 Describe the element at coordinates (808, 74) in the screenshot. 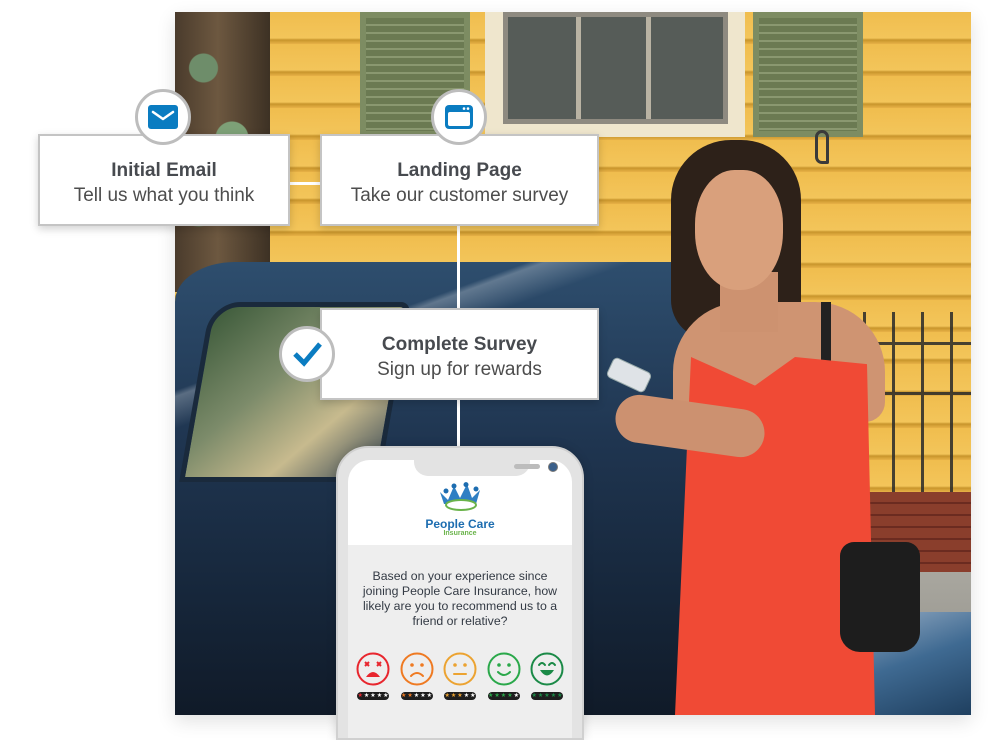

I see `window-shutter-right` at that location.